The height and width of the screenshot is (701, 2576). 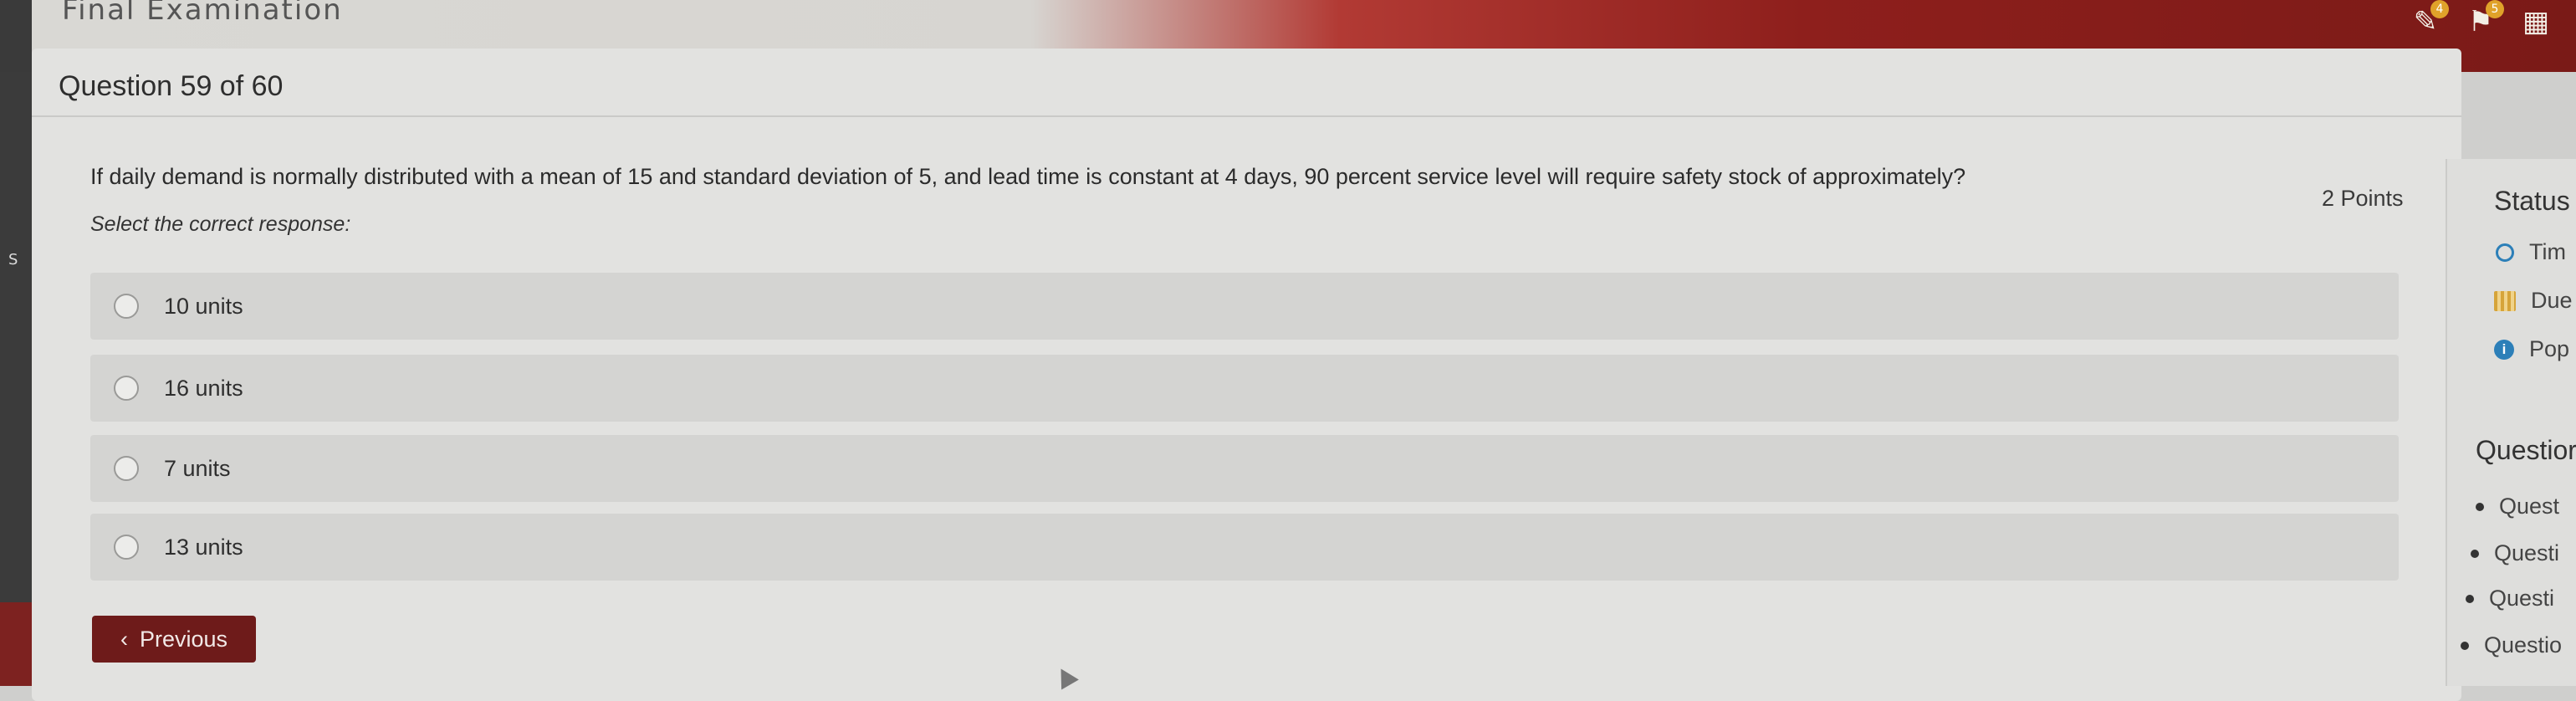 What do you see at coordinates (203, 306) in the screenshot?
I see `answer-option-label: 10 units` at bounding box center [203, 306].